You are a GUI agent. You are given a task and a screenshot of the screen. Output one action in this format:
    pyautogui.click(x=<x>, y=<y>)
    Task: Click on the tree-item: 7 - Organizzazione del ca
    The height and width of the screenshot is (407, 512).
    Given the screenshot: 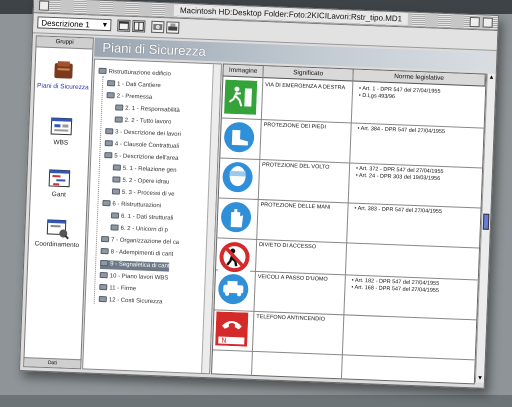 What is the action you would take?
    pyautogui.click(x=140, y=241)
    